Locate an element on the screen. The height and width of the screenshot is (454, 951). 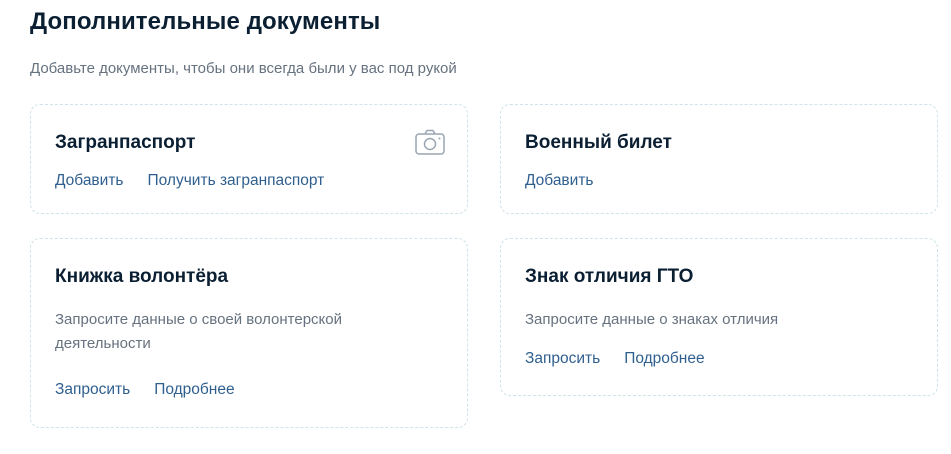
card-actions: Добавить Получить загранпаспорт is located at coordinates (189, 181).